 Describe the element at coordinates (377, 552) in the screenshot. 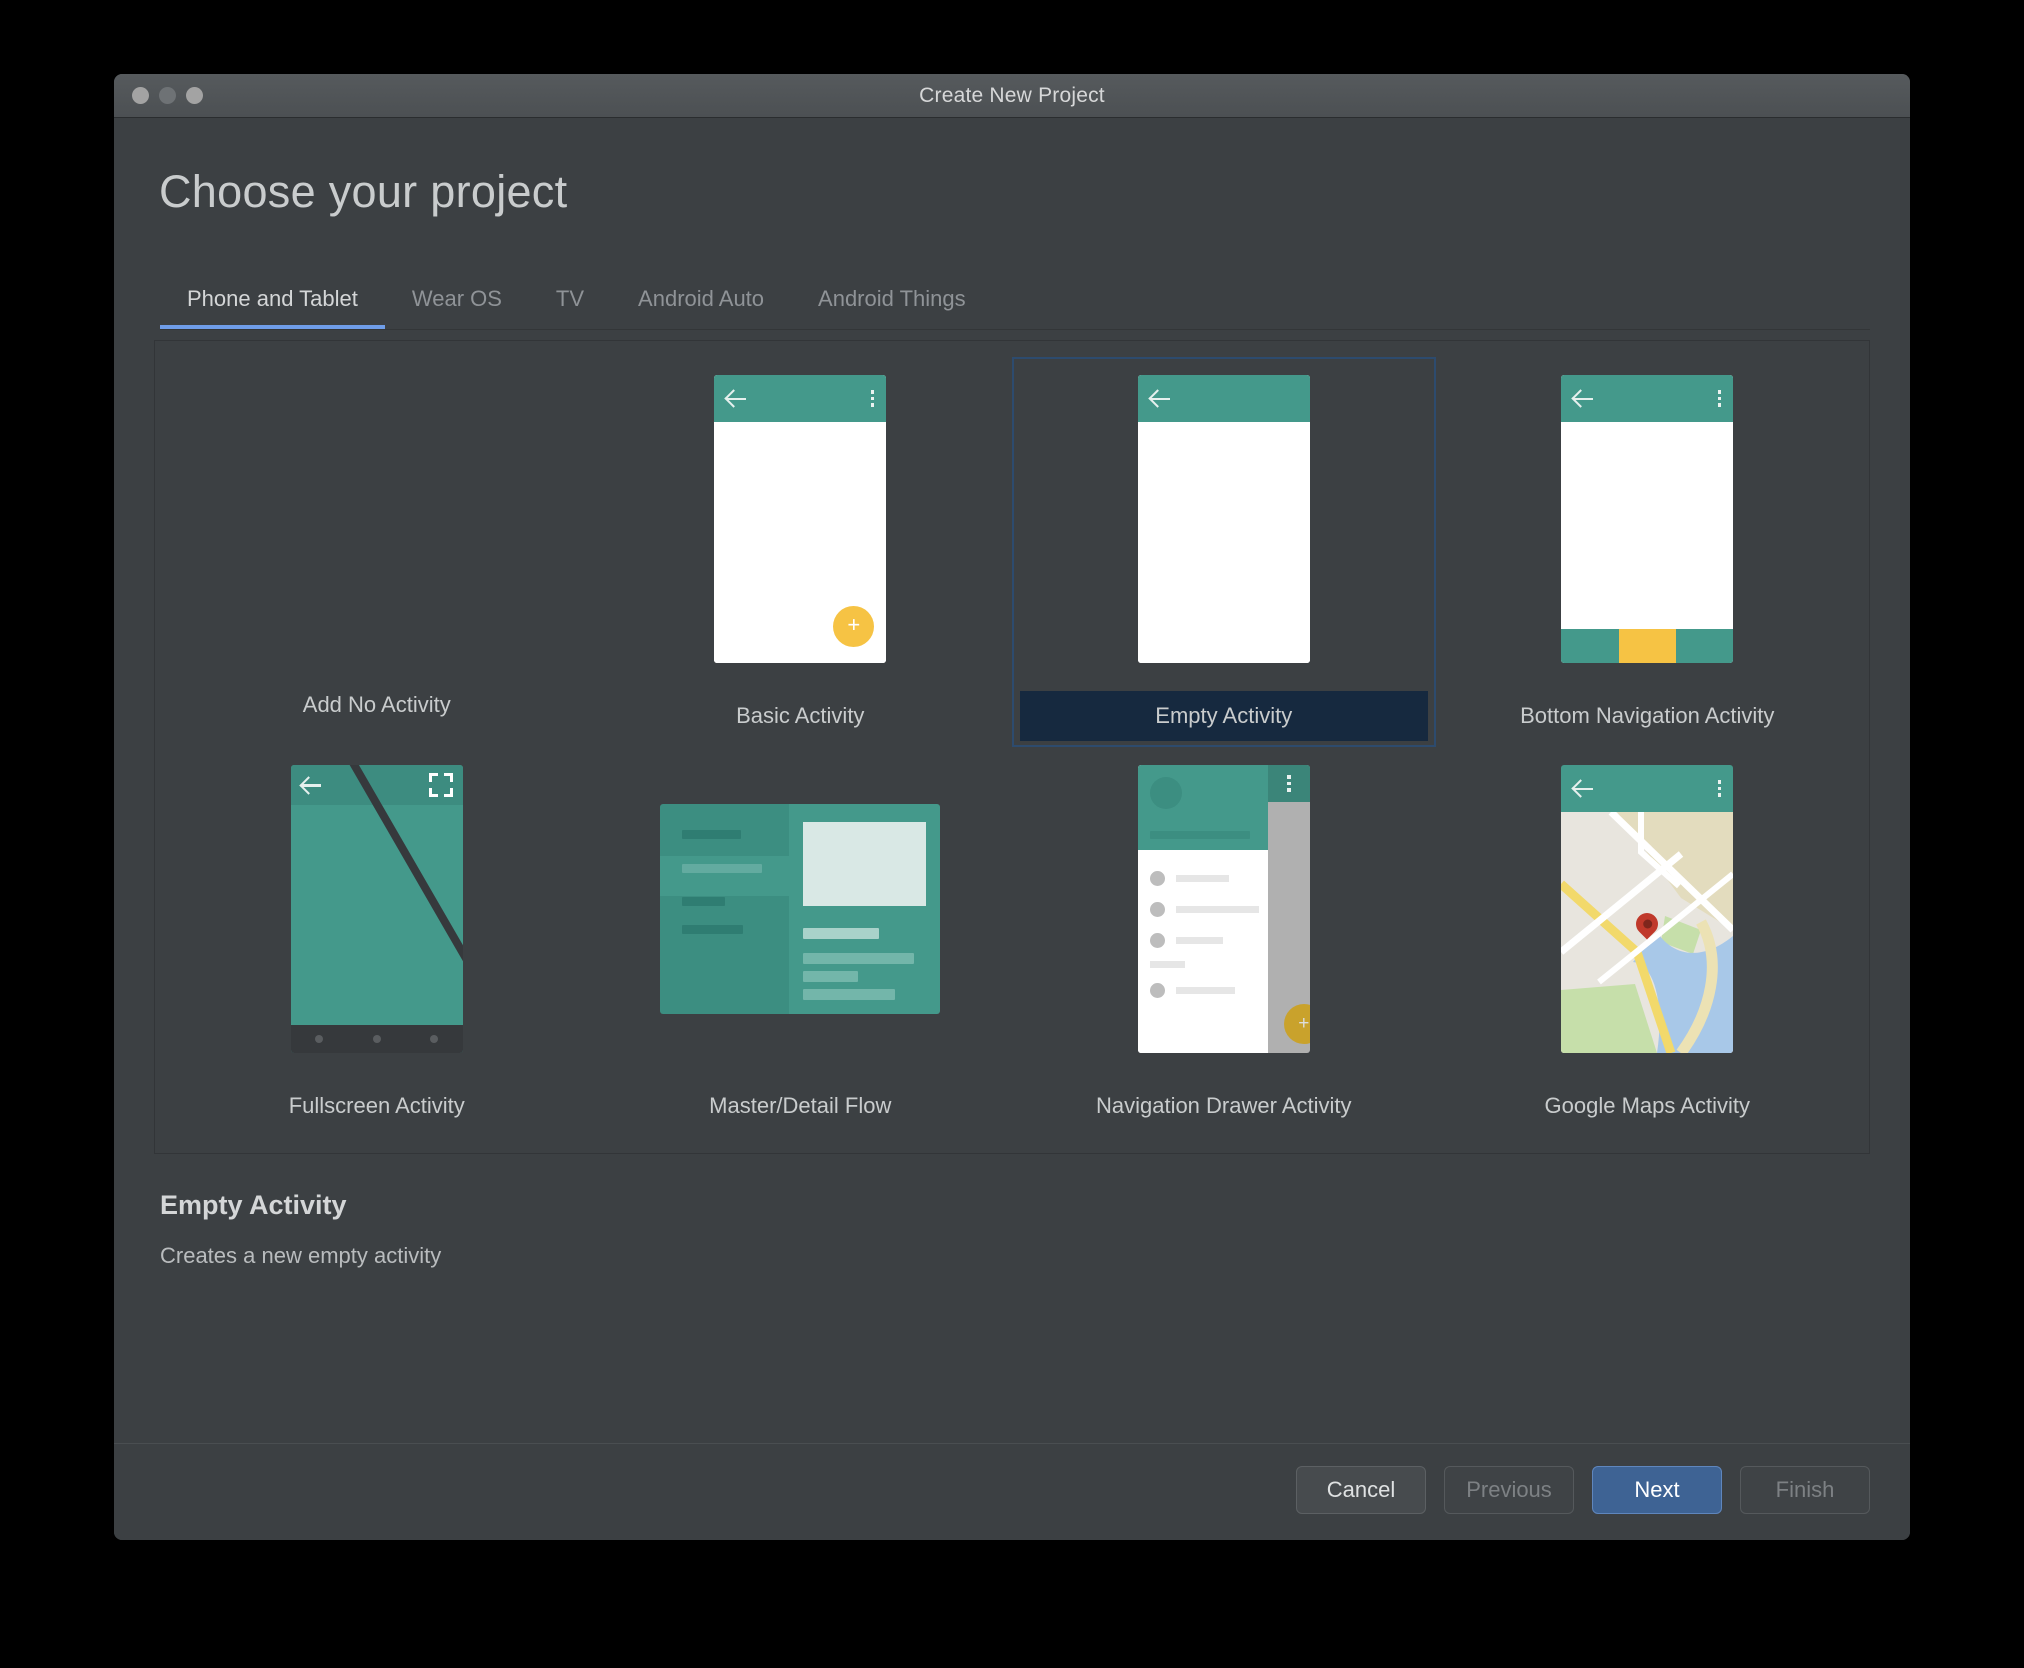

I see `template-card-add-no-activity: Add No Activity` at that location.